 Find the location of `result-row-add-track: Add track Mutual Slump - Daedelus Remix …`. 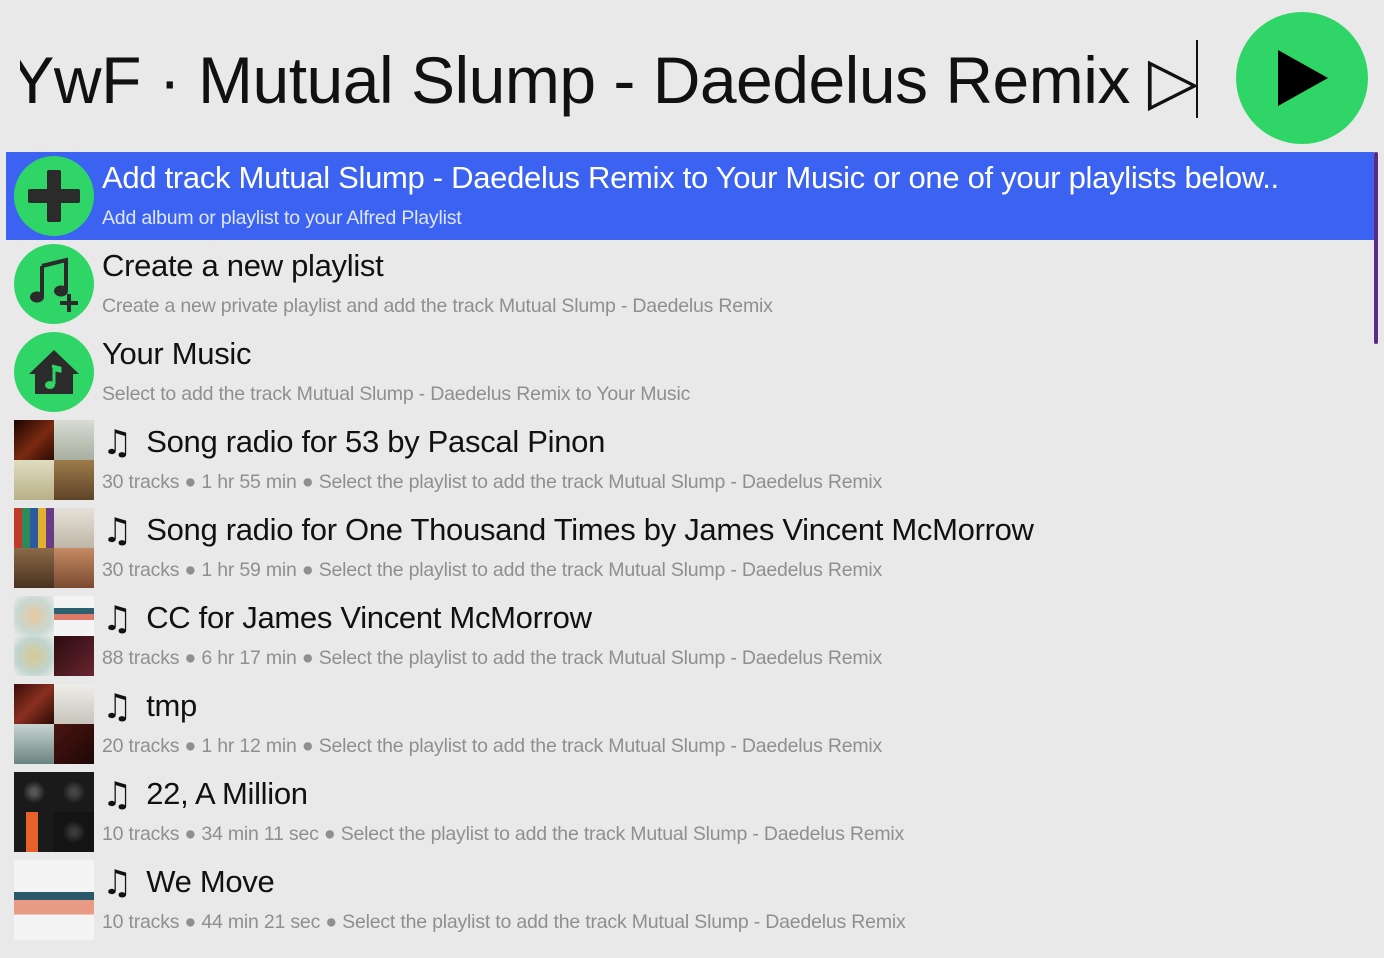

result-row-add-track: Add track Mutual Slump - Daedelus Remix … is located at coordinates (690, 196).